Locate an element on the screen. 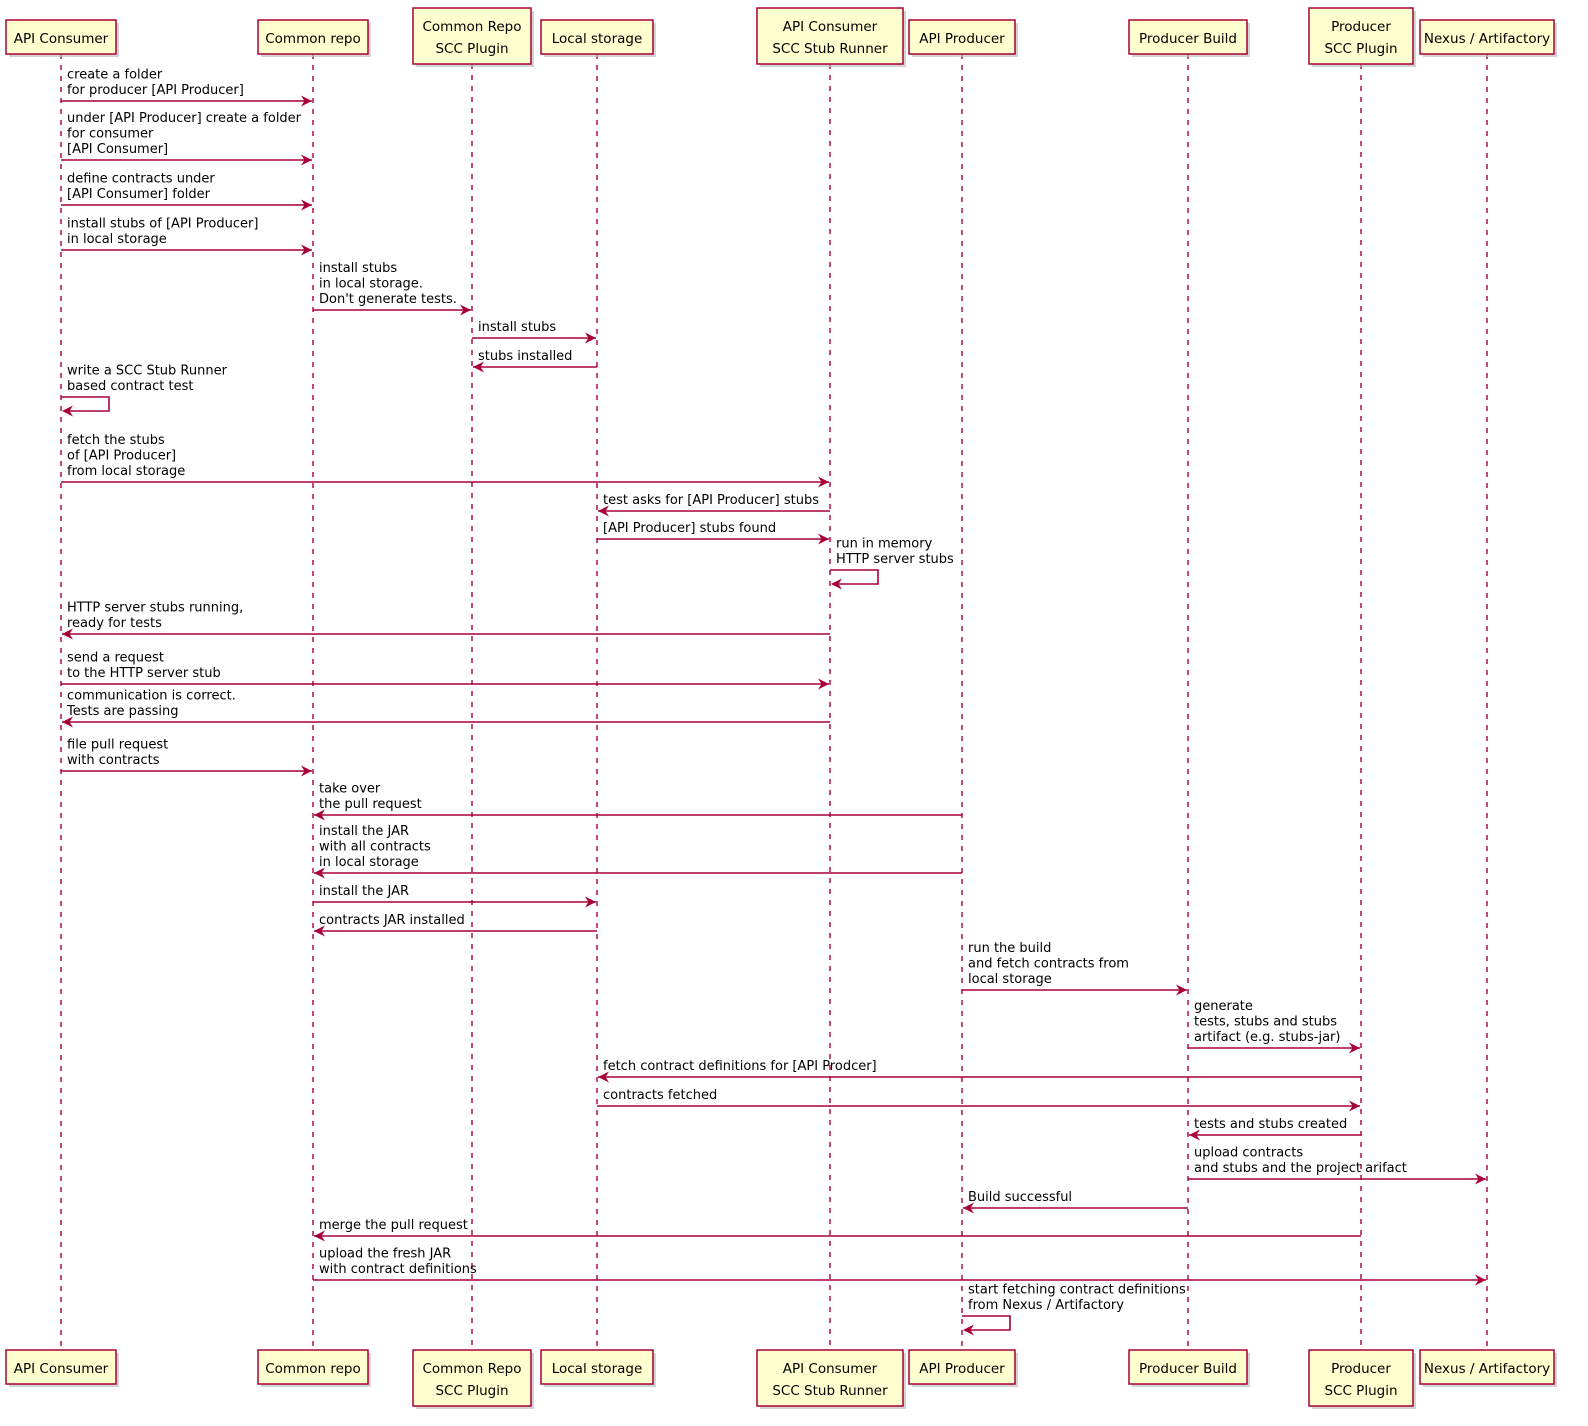  message-24: tests and stubs created is located at coordinates (1275, 1129).